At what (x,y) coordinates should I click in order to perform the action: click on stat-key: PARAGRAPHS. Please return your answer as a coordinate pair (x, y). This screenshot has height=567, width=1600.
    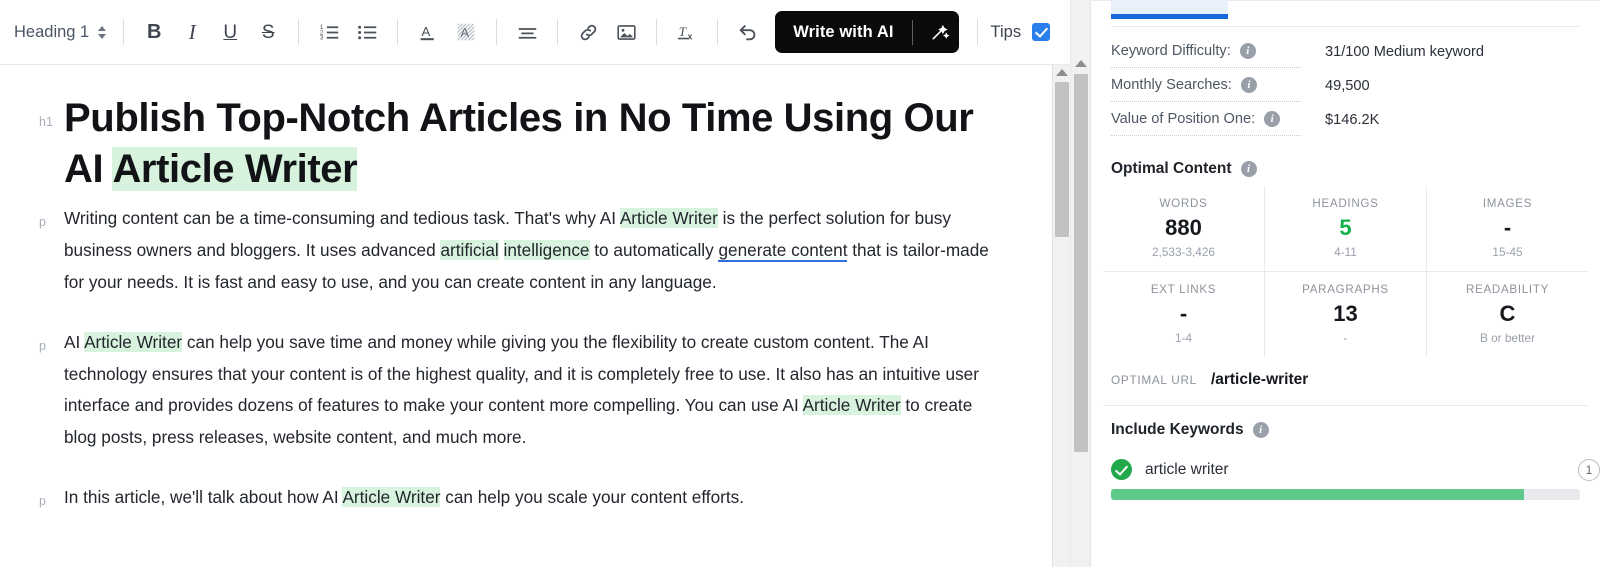
    Looking at the image, I should click on (1345, 289).